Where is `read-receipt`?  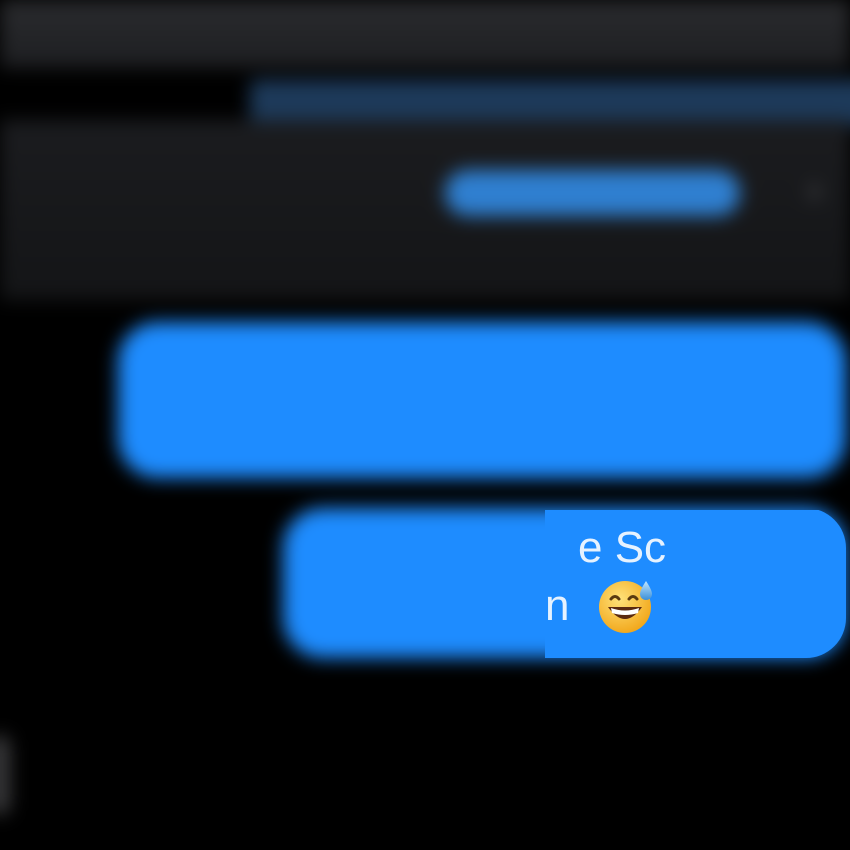 read-receipt is located at coordinates (765, 692).